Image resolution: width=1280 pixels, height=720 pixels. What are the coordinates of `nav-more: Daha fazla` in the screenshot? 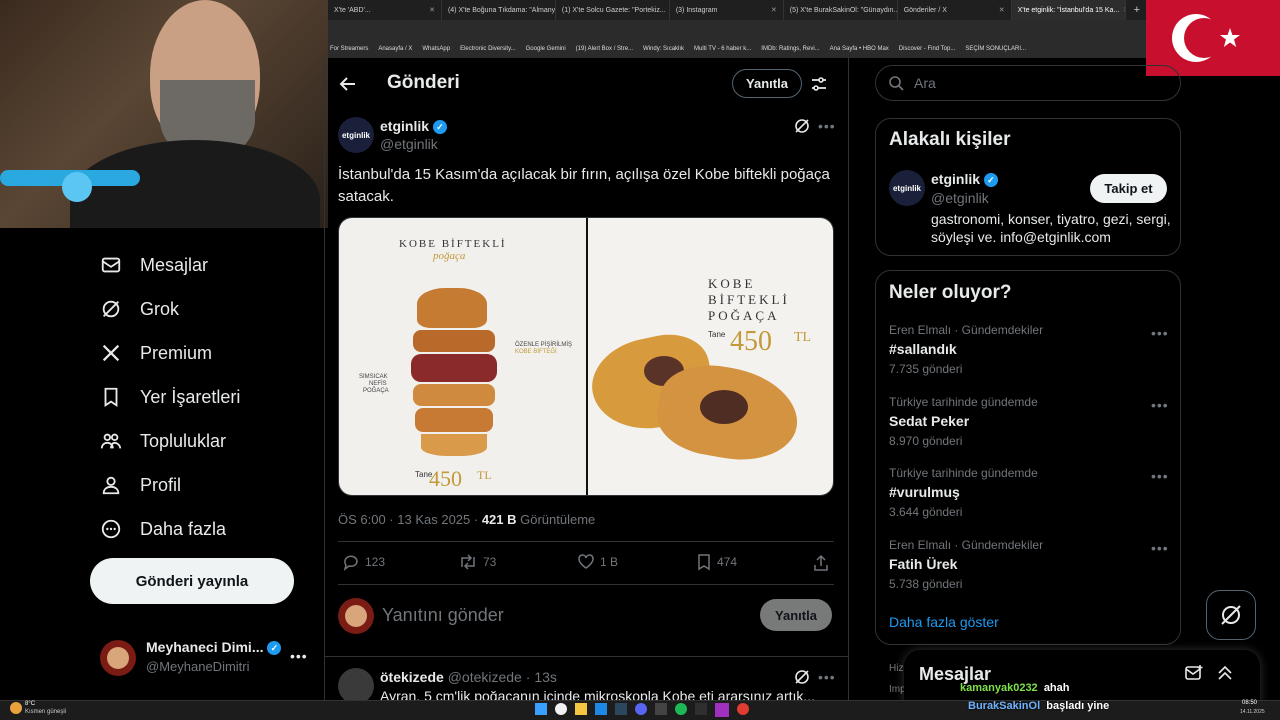 It's located at (163, 529).